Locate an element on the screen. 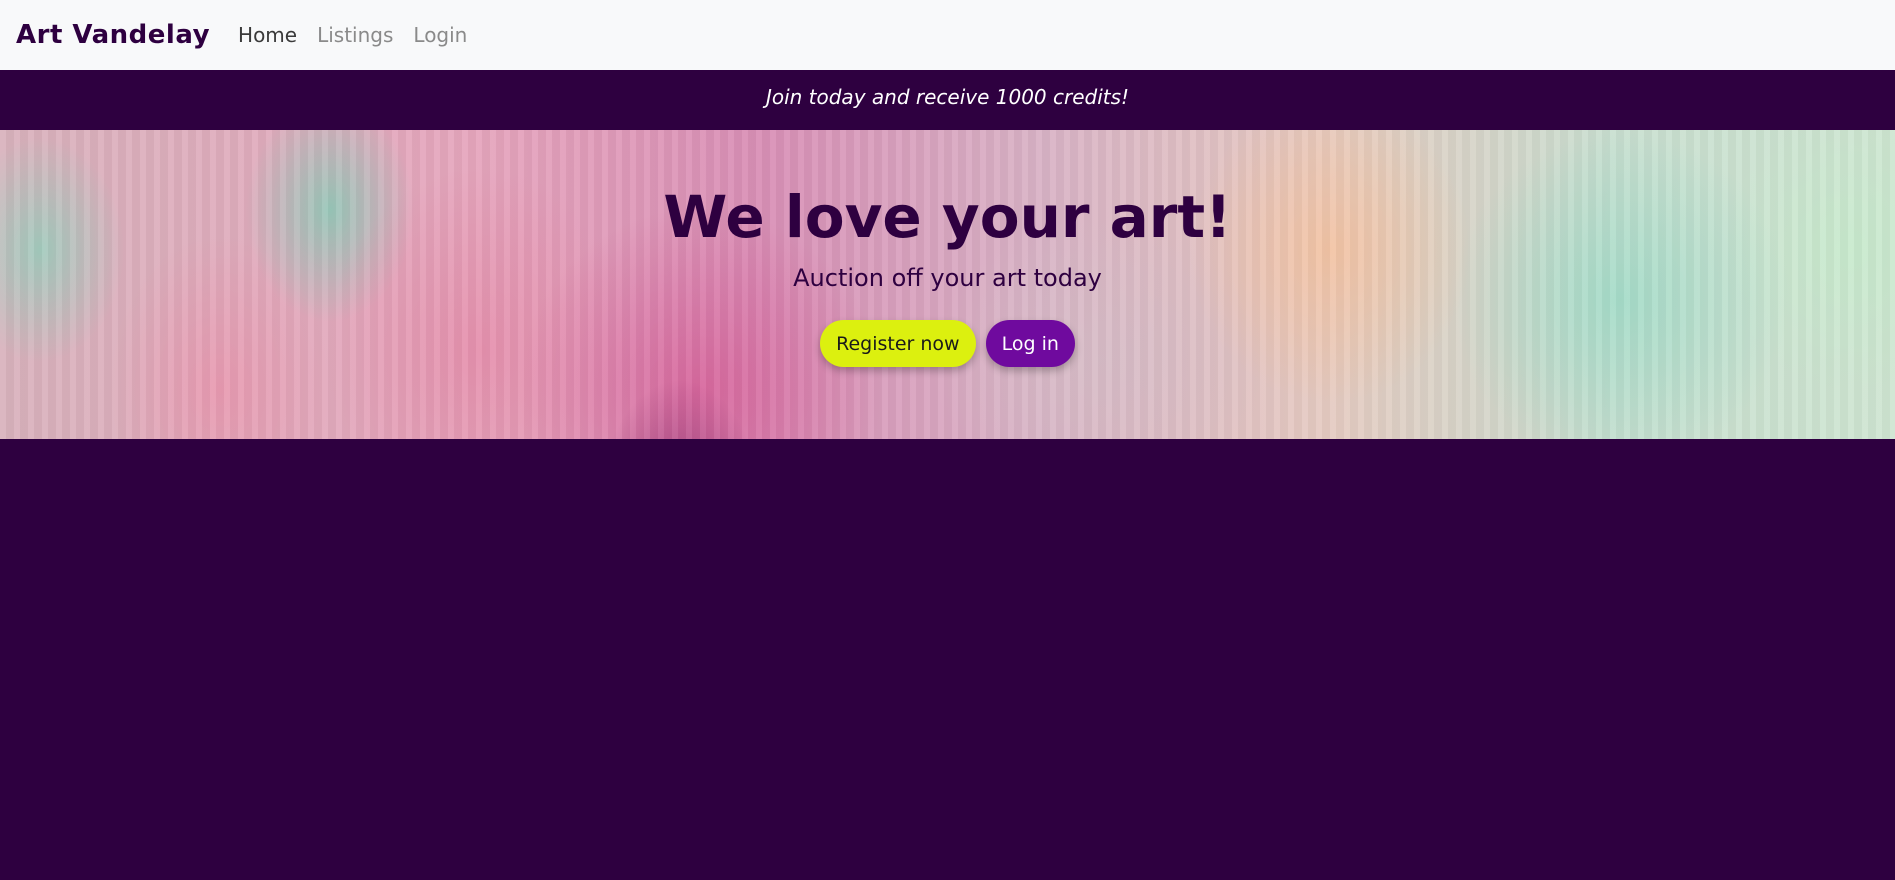  nav-link-login: Login is located at coordinates (440, 35).